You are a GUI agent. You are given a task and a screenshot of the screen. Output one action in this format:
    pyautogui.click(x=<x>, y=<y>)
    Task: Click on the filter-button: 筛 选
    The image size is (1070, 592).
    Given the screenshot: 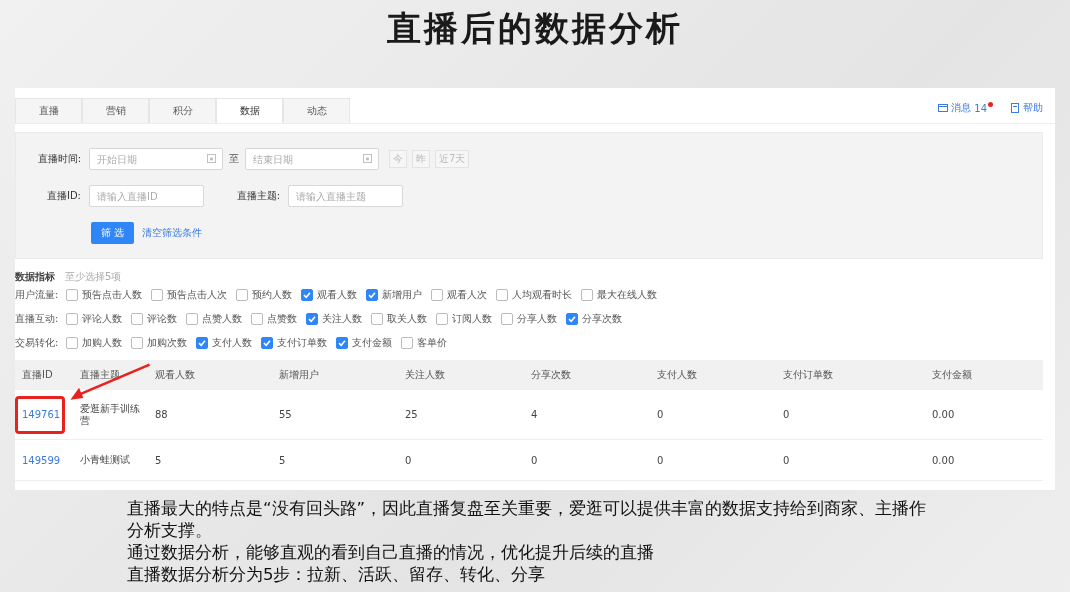 What is the action you would take?
    pyautogui.click(x=112, y=233)
    